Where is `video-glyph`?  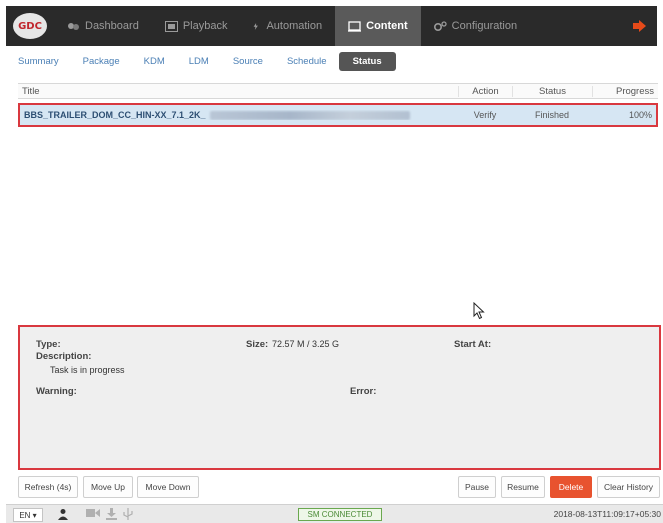
video-glyph is located at coordinates (93, 513).